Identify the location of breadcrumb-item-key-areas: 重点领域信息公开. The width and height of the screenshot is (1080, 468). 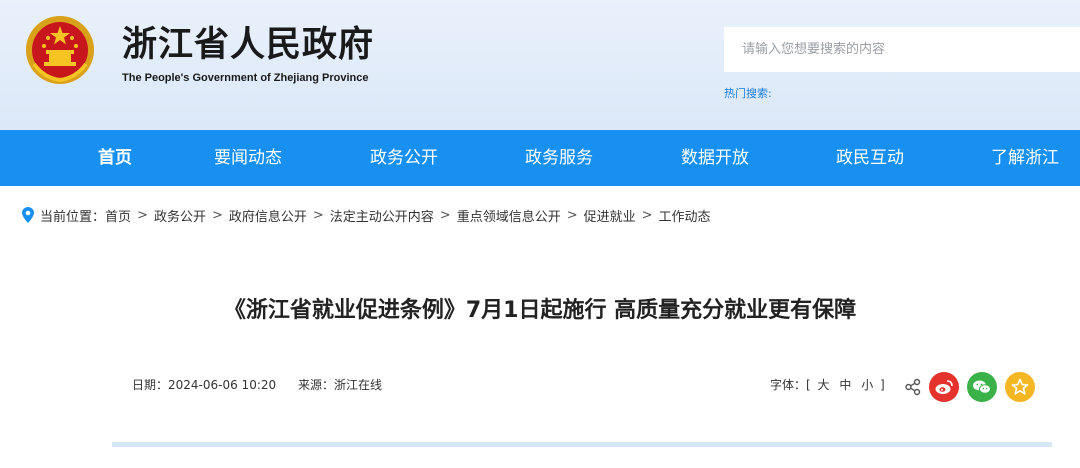
(509, 215).